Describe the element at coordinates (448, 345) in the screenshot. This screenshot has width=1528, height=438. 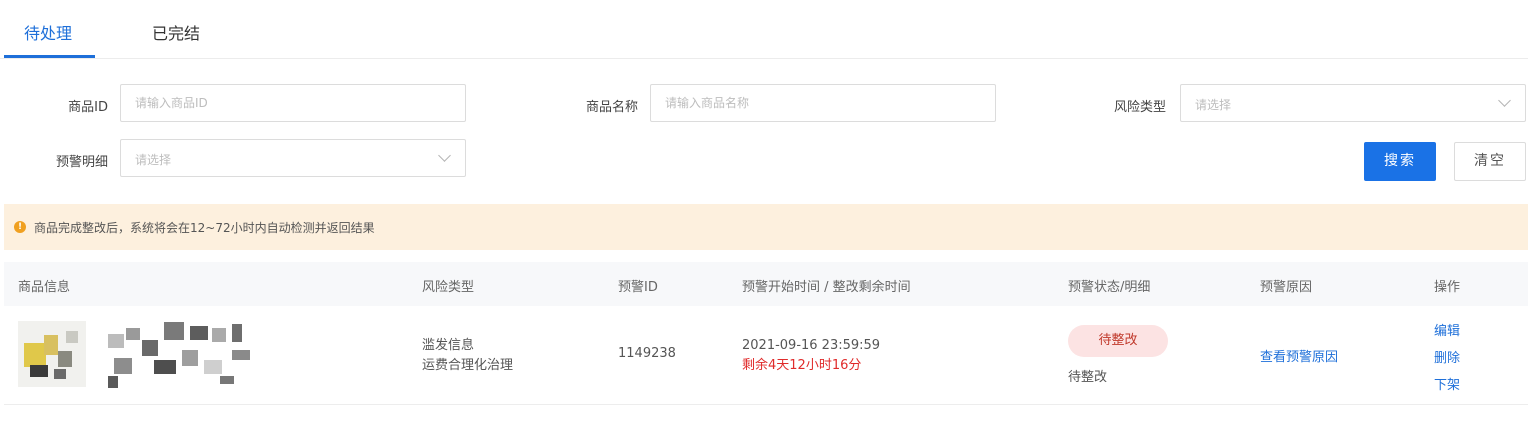
I see `risk-type-line: 滥发信息` at that location.